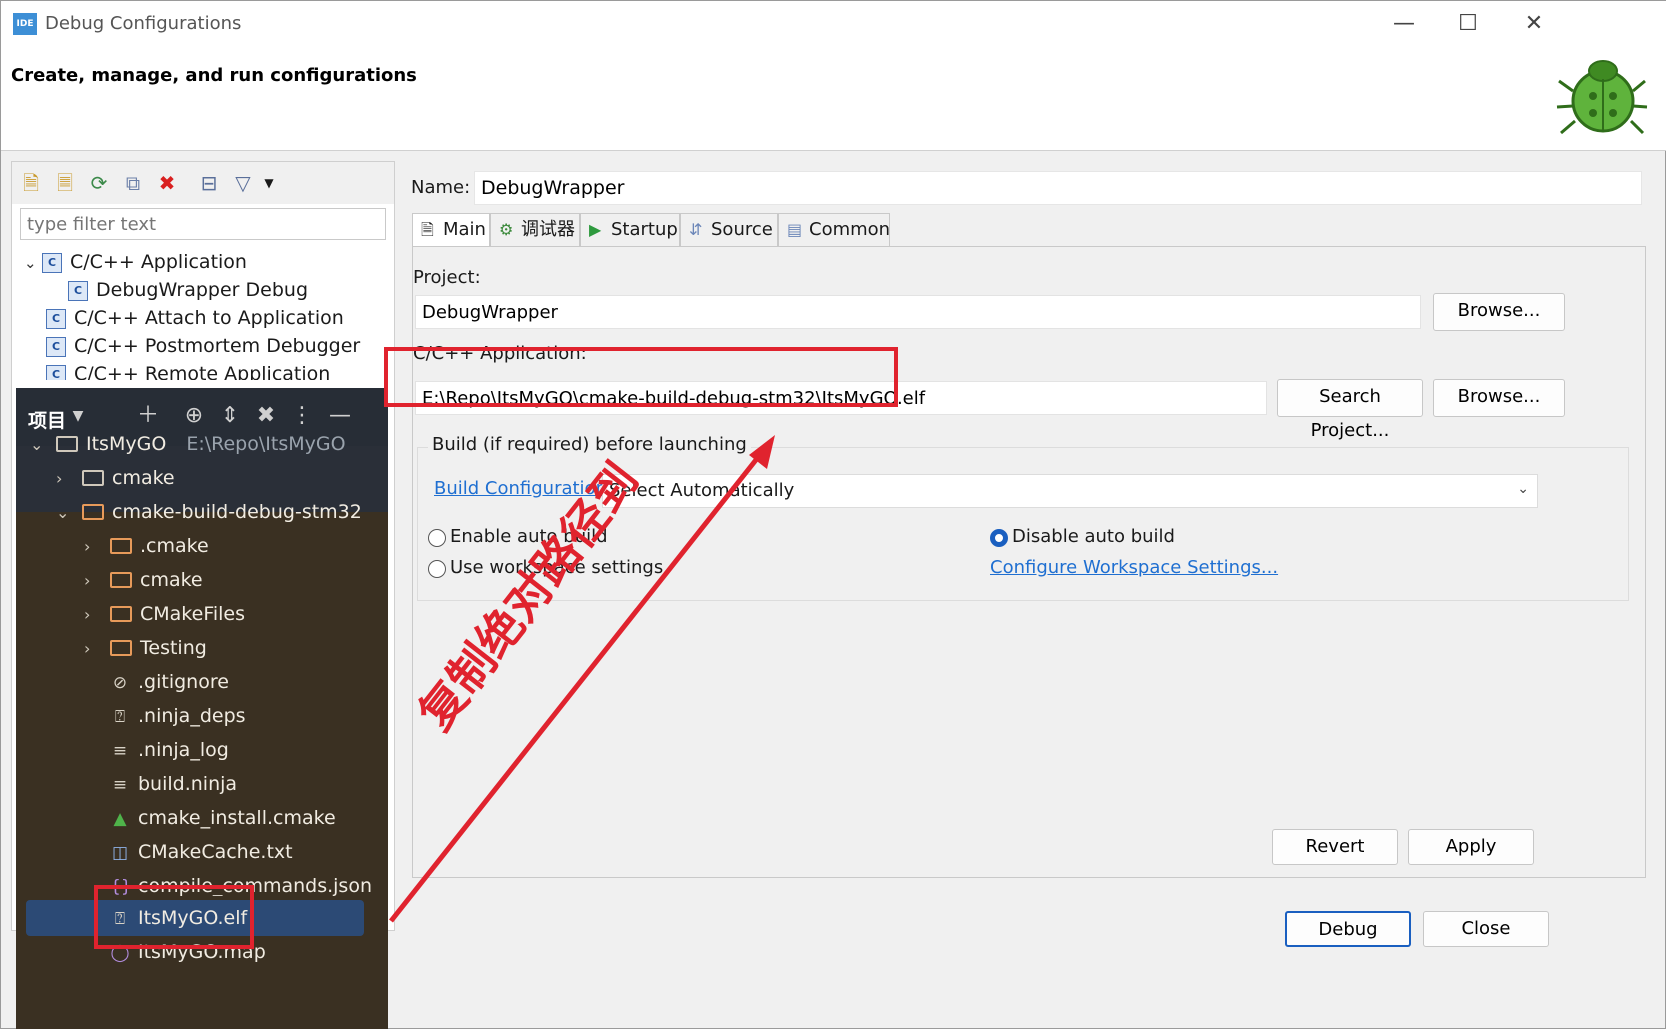 This screenshot has width=1666, height=1029. What do you see at coordinates (169, 682) in the screenshot?
I see `tree-item-gitignore: ⊘ .gitignore` at bounding box center [169, 682].